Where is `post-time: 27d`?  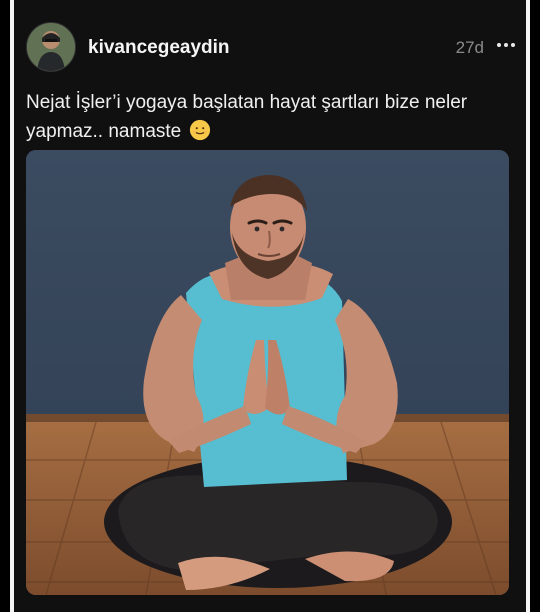
post-time: 27d is located at coordinates (469, 47).